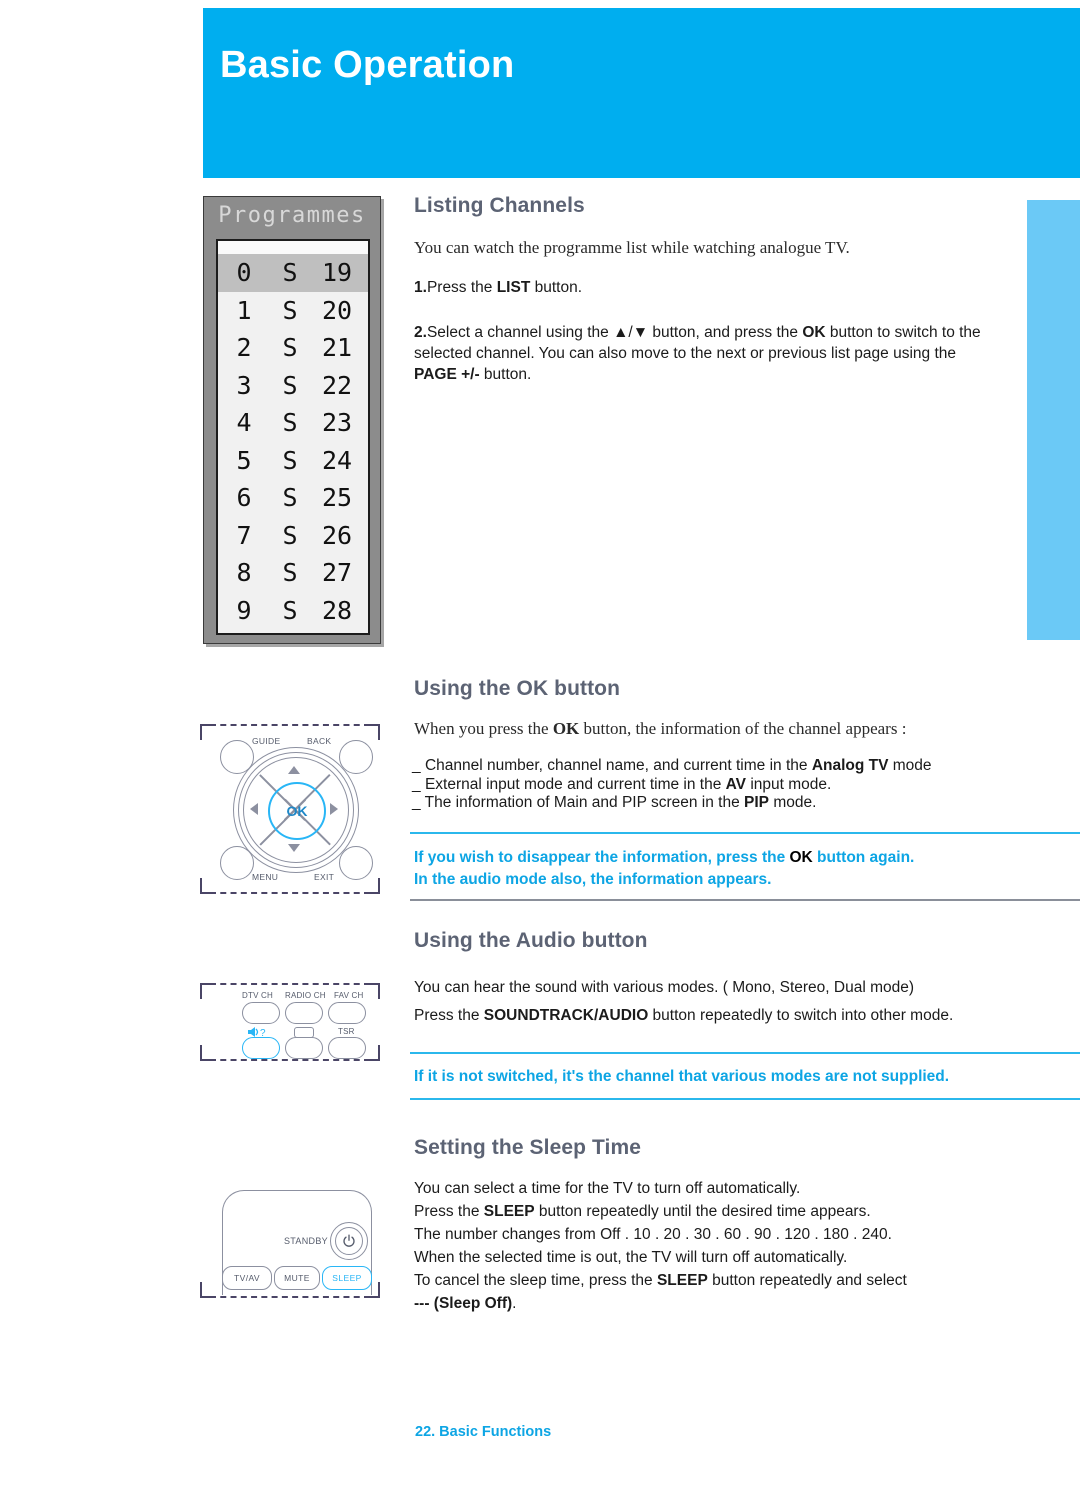  Describe the element at coordinates (247, 1278) in the screenshot. I see `tv-av-button: TV/AV` at that location.